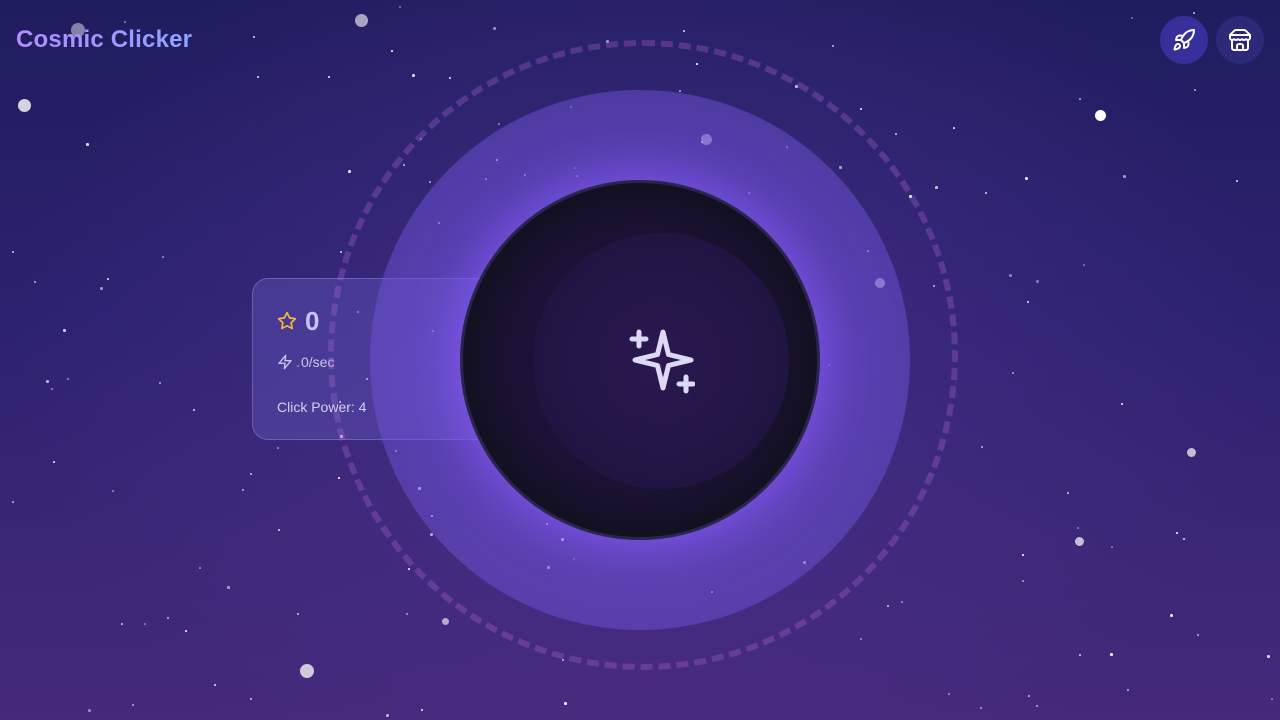 The height and width of the screenshot is (720, 1280). What do you see at coordinates (104, 39) in the screenshot?
I see `app-title: Cosmic Clicker` at bounding box center [104, 39].